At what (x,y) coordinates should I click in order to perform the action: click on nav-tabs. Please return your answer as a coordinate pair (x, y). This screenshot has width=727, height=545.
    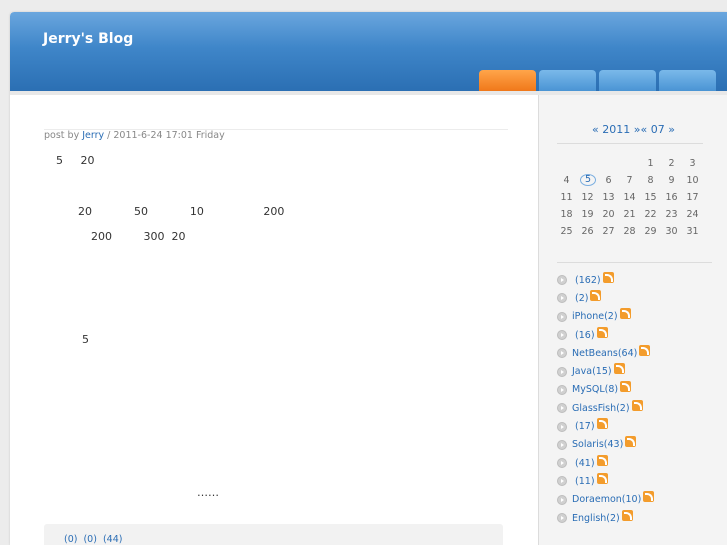
    Looking at the image, I should click on (597, 80).